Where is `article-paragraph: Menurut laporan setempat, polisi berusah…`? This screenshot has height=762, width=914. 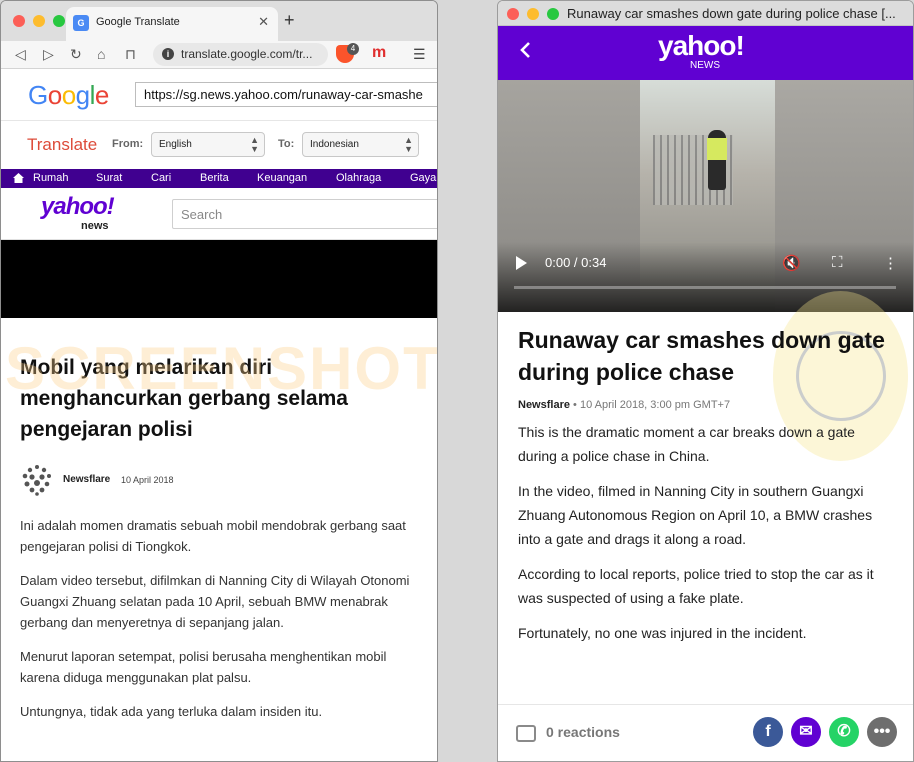
article-paragraph: Menurut laporan setempat, polisi berusah… is located at coordinates (203, 667).